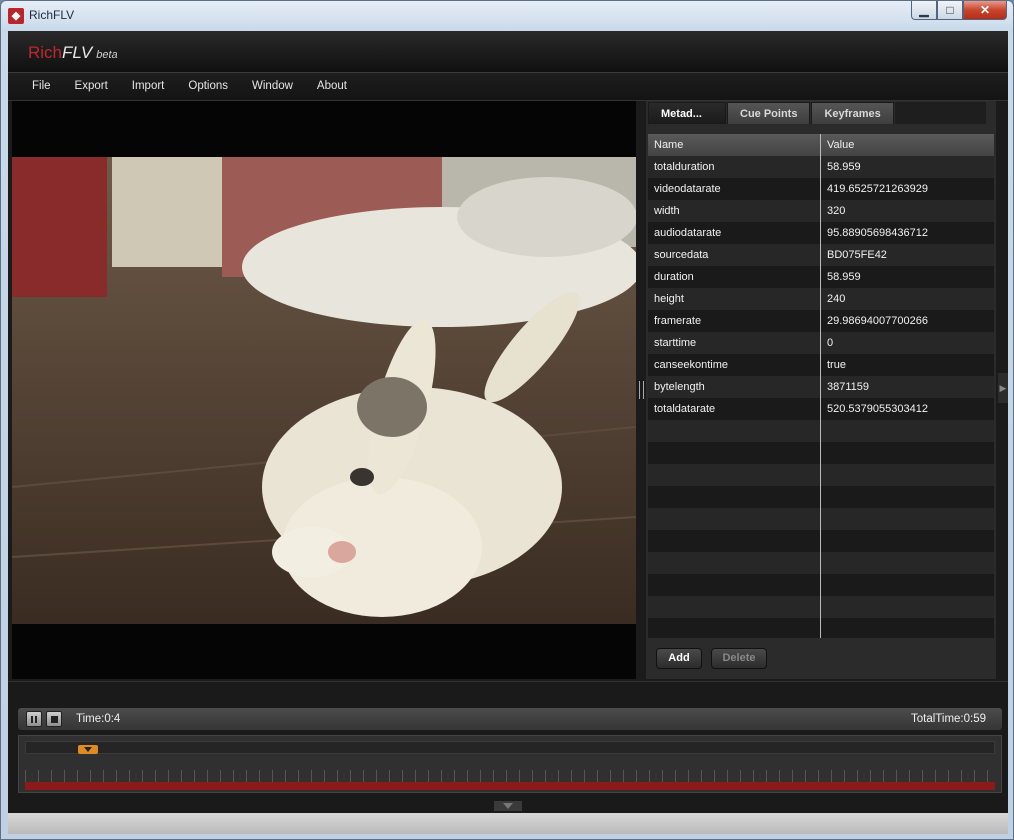 Image resolution: width=1014 pixels, height=840 pixels. What do you see at coordinates (985, 10) in the screenshot?
I see `close-button: ✕` at bounding box center [985, 10].